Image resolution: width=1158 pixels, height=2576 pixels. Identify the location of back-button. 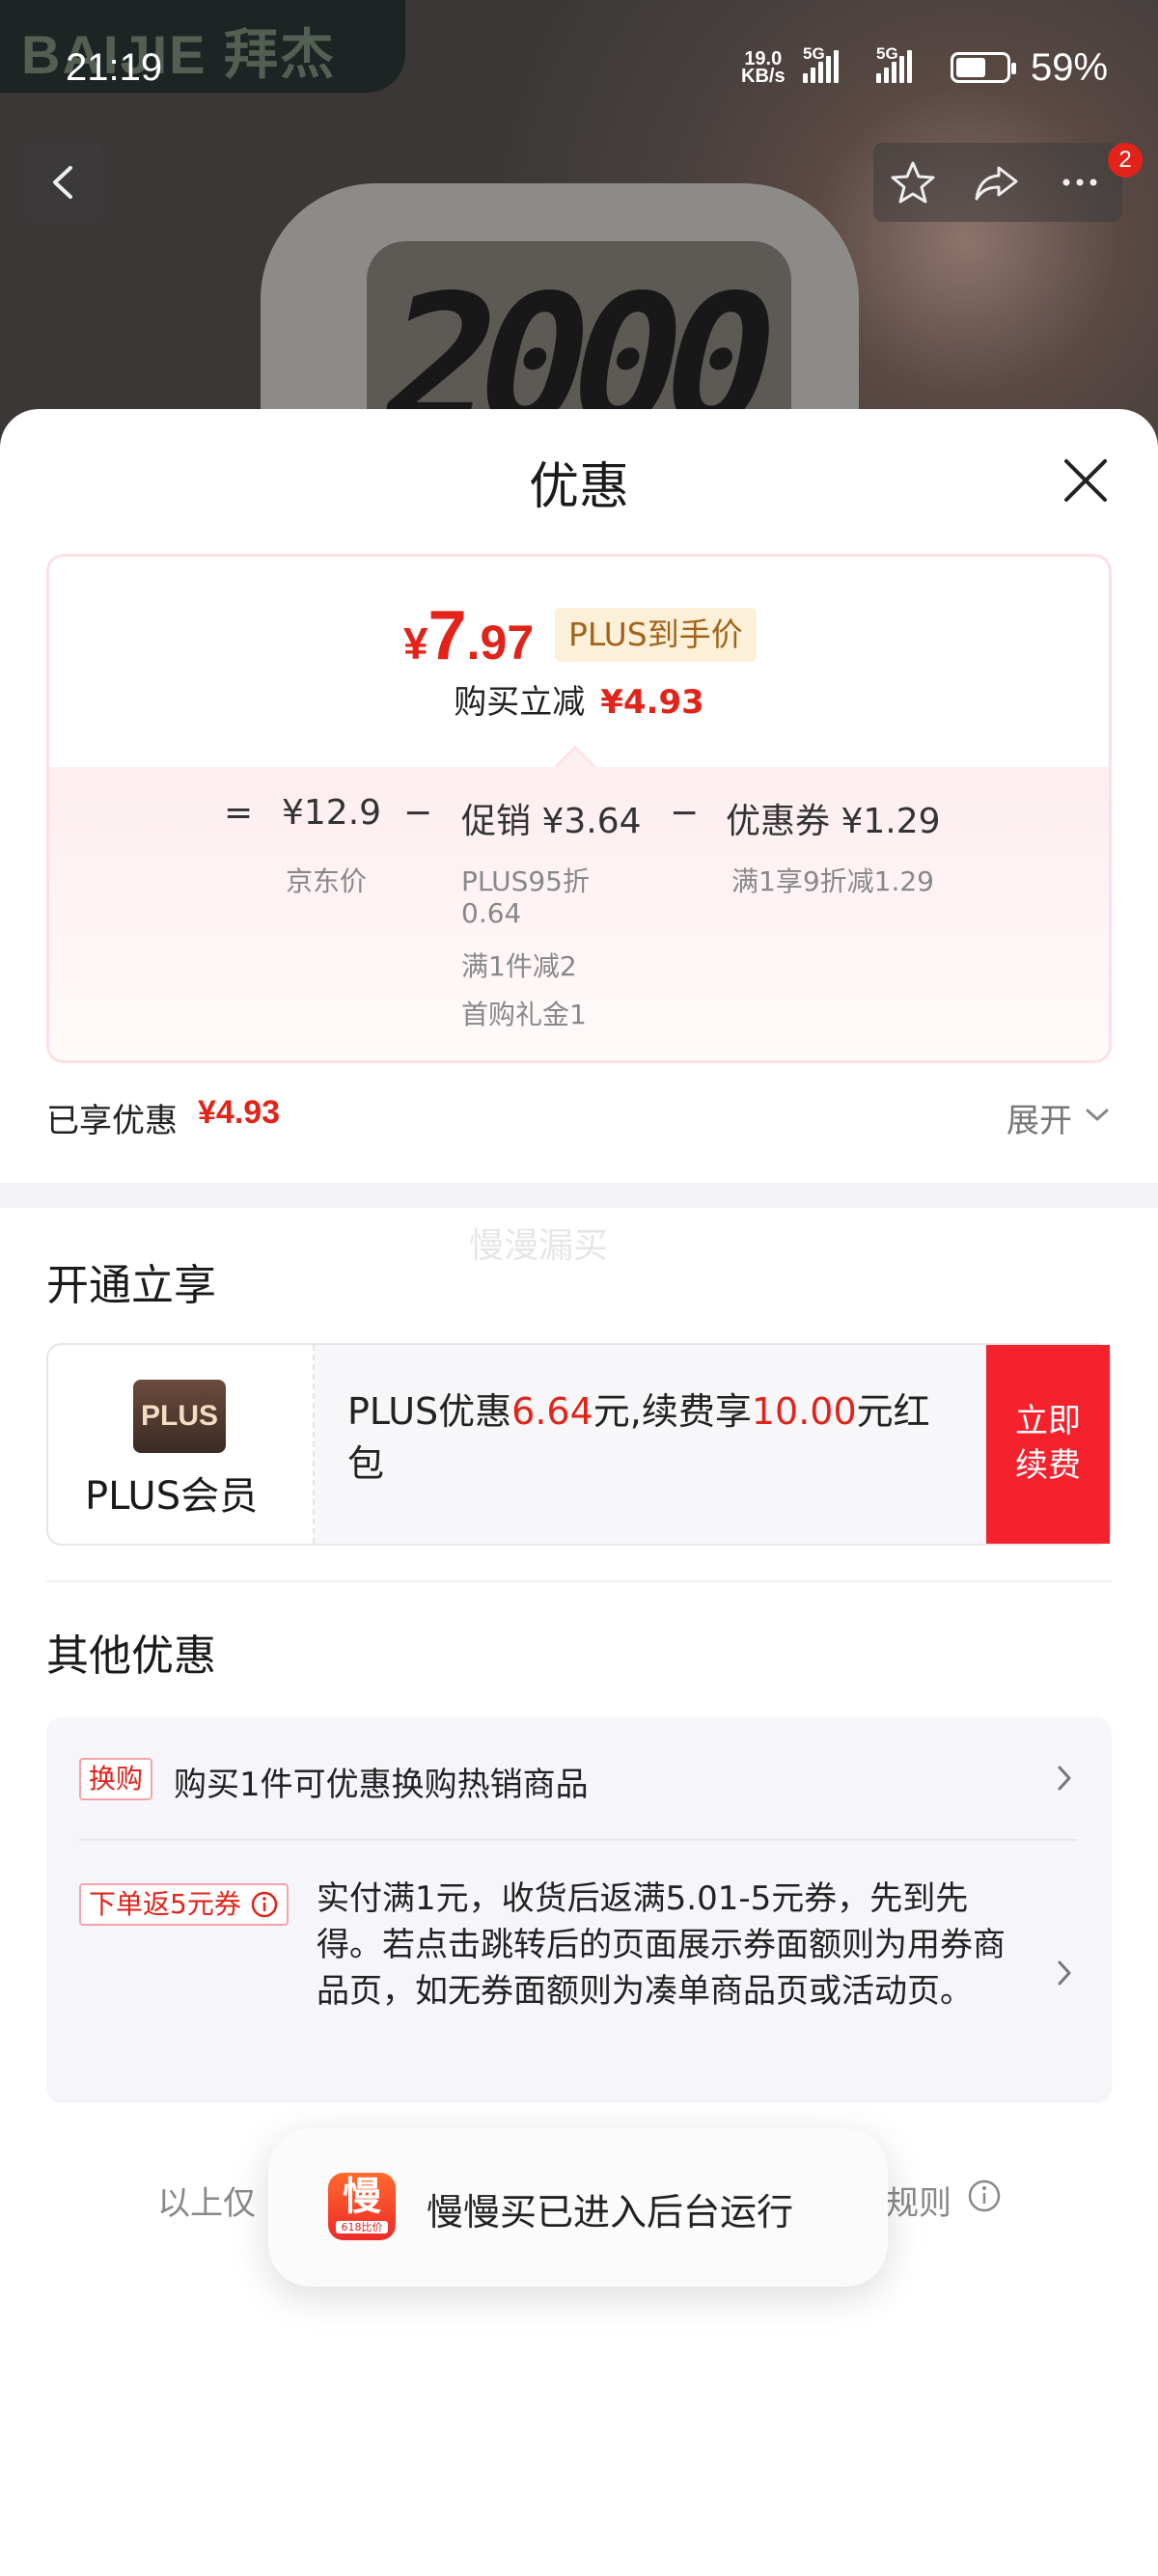
(63, 182).